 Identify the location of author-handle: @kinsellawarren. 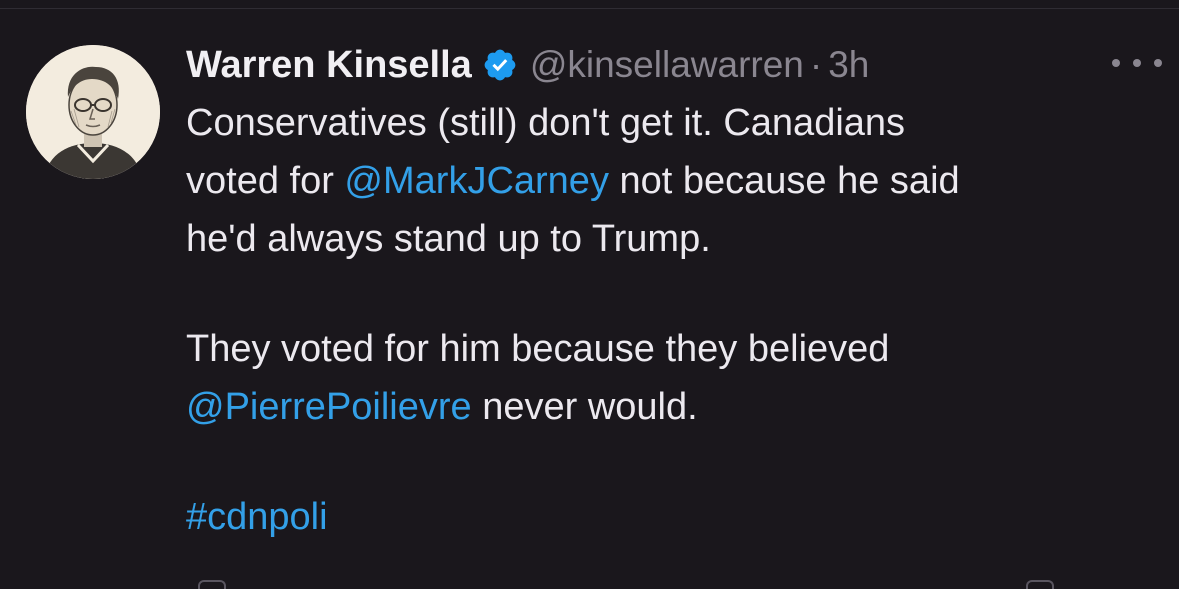
(667, 65).